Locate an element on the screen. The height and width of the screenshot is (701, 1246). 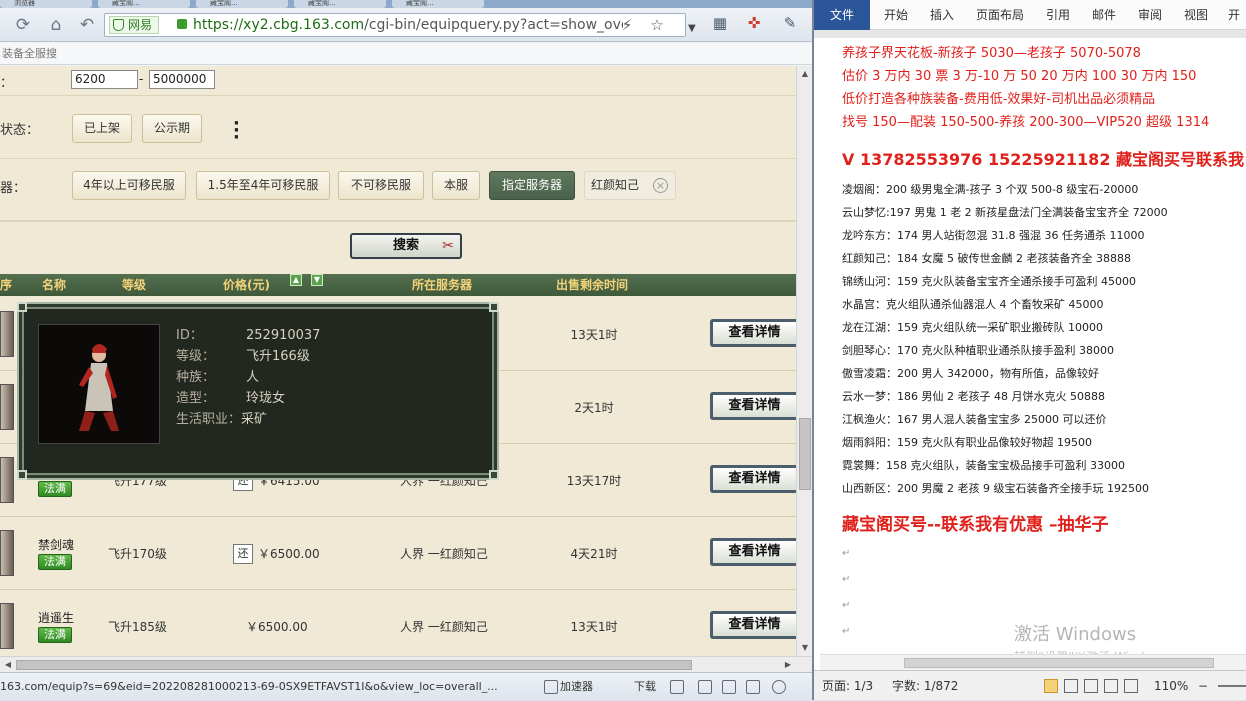
download-label: 下载 is located at coordinates (645, 687).